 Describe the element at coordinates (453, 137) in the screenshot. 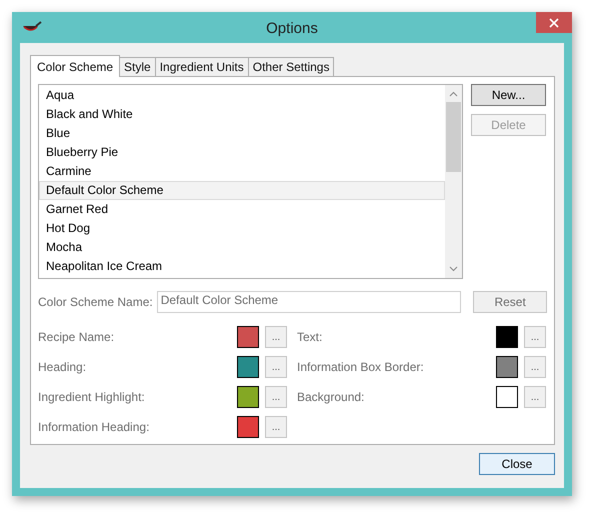

I see `scroll-thumb` at that location.